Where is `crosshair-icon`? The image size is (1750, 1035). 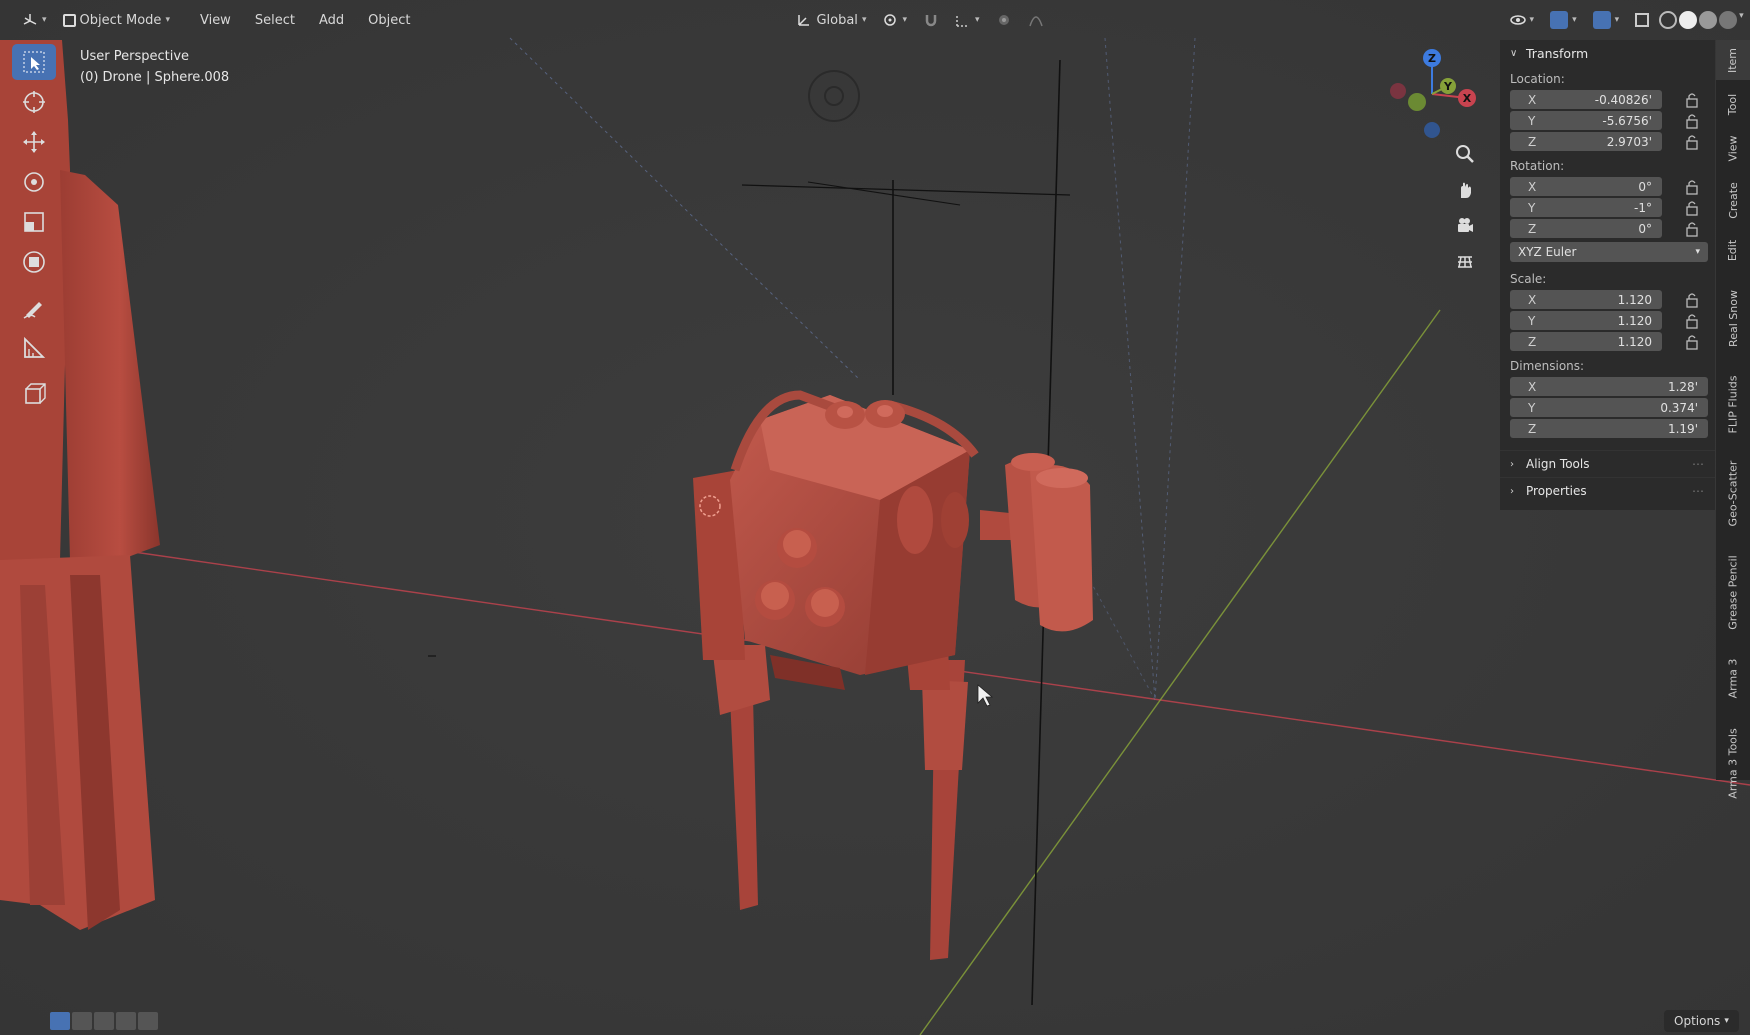 crosshair-icon is located at coordinates (34, 102).